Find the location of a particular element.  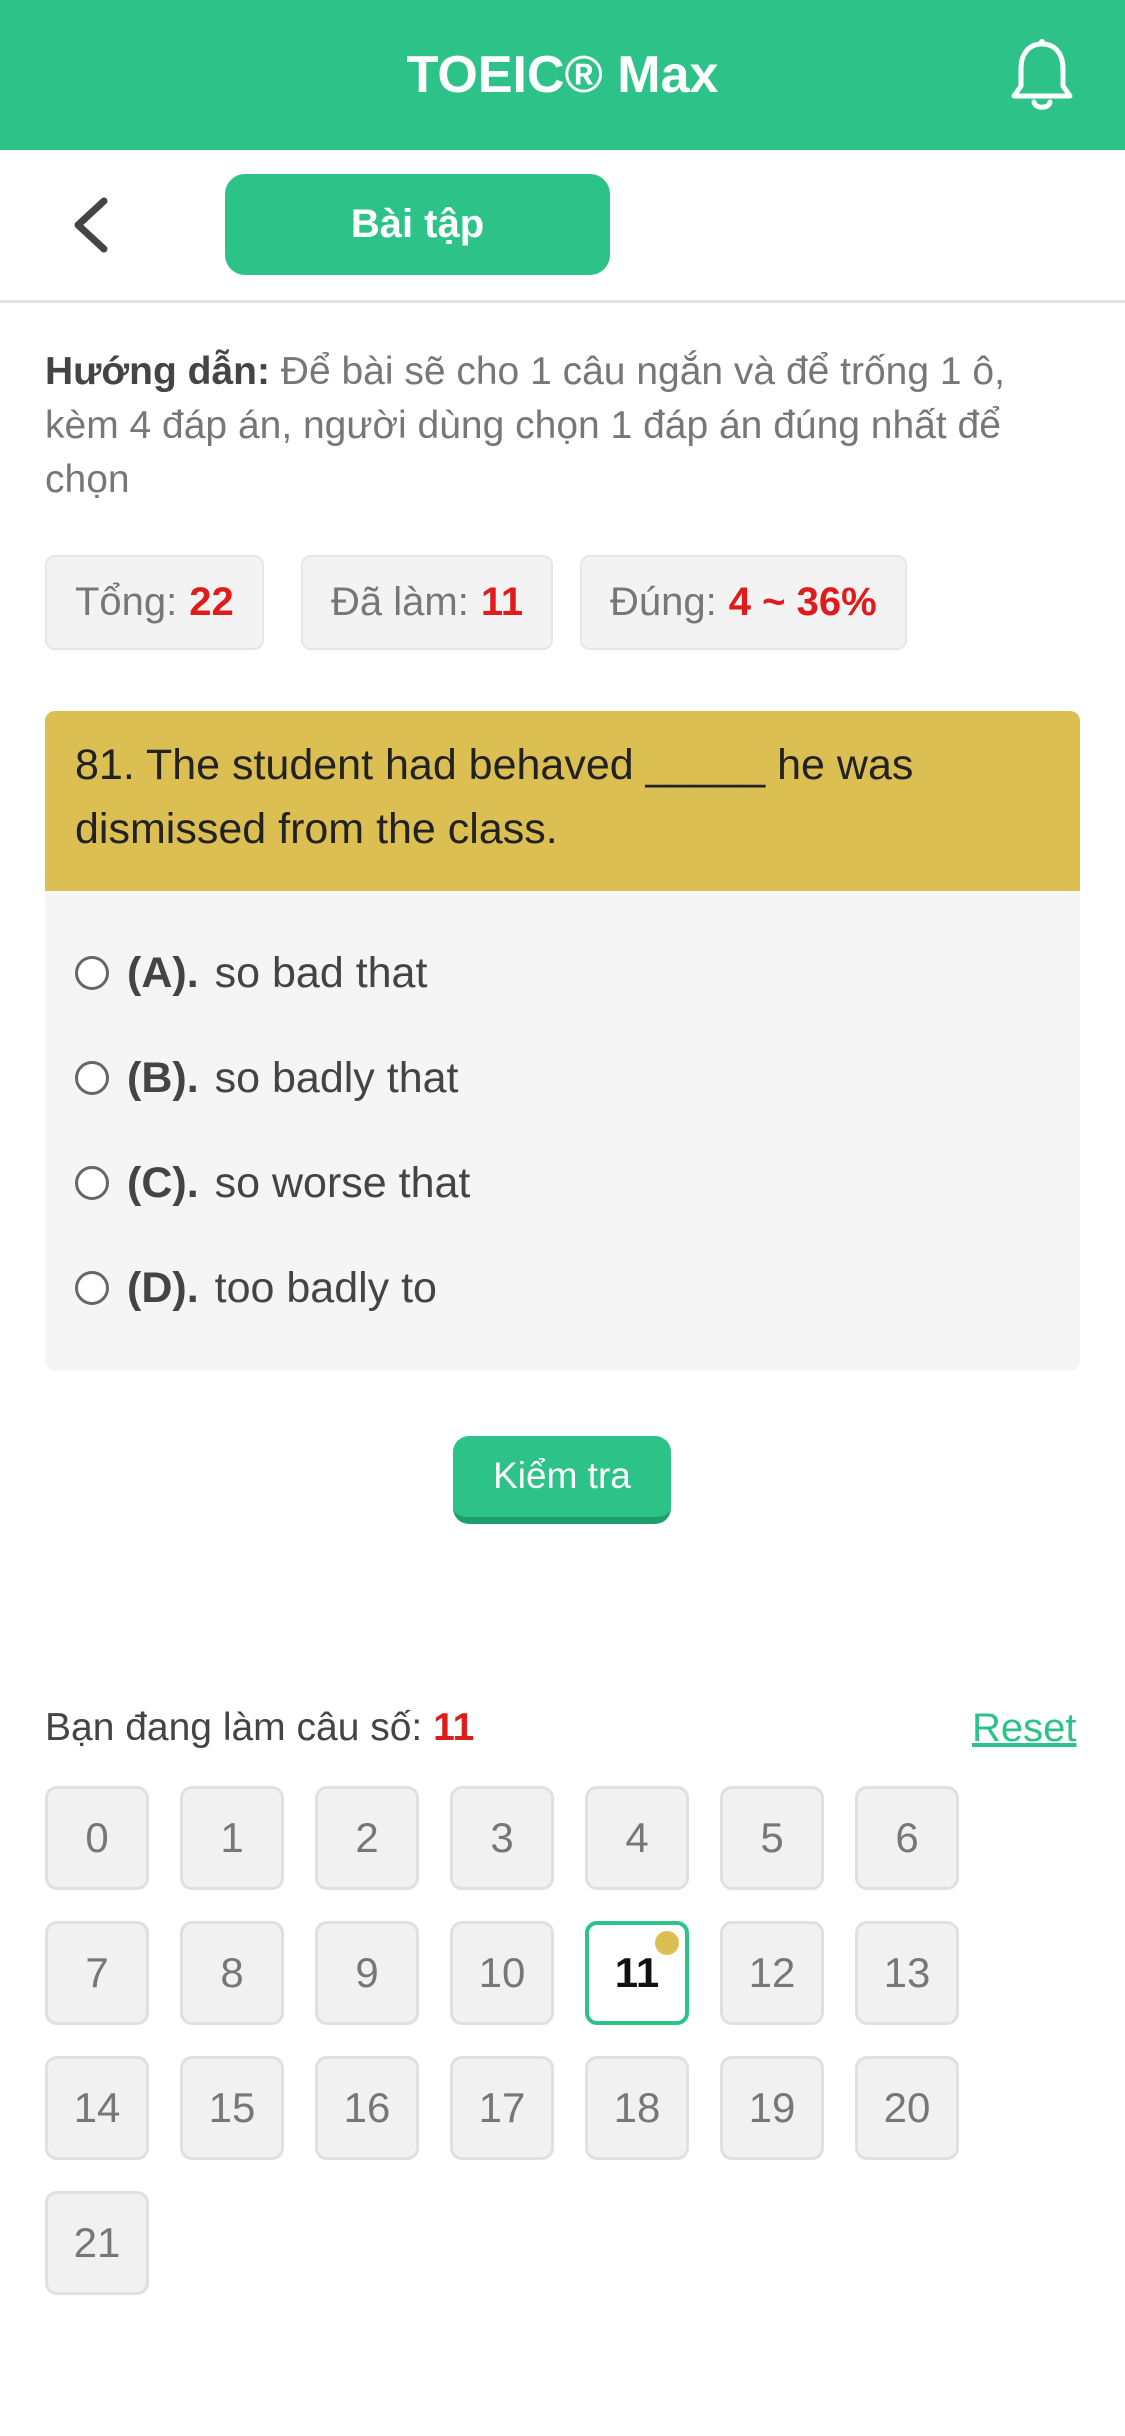

question-number-cell: 2 is located at coordinates (367, 1838).